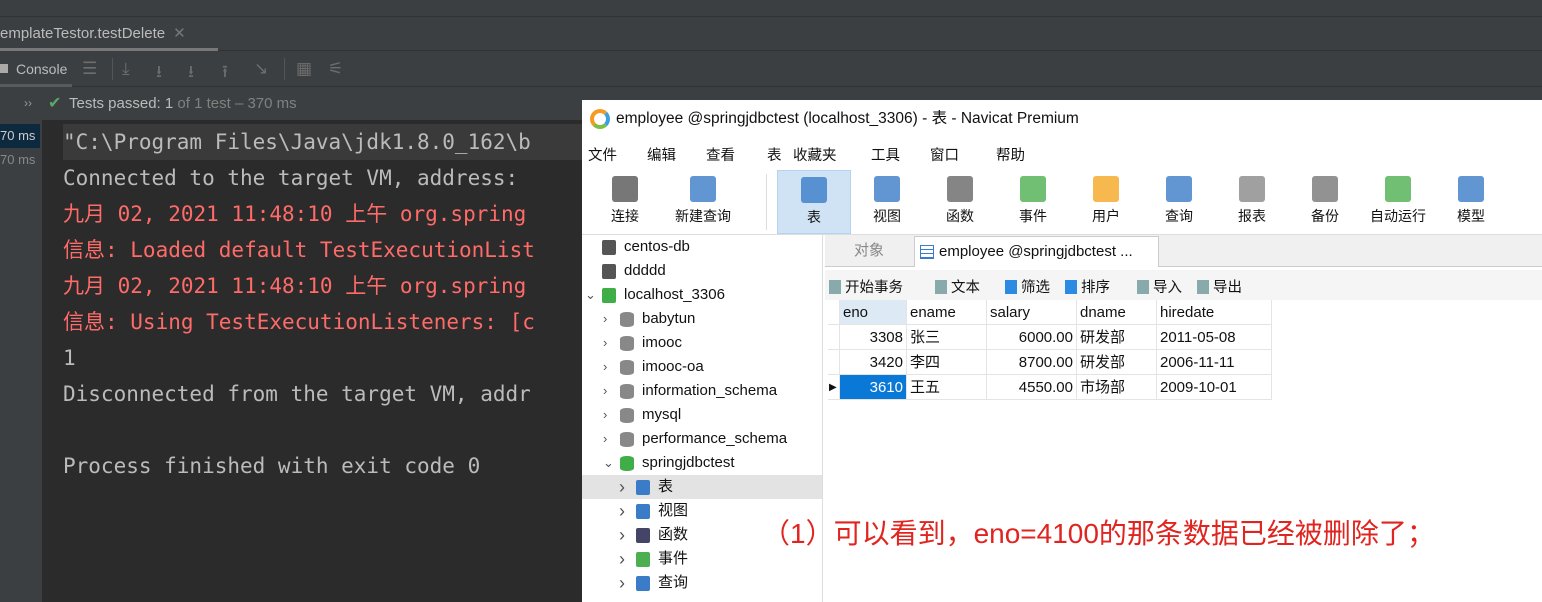  I want to click on filter-button: 筛选, so click(1027, 286).